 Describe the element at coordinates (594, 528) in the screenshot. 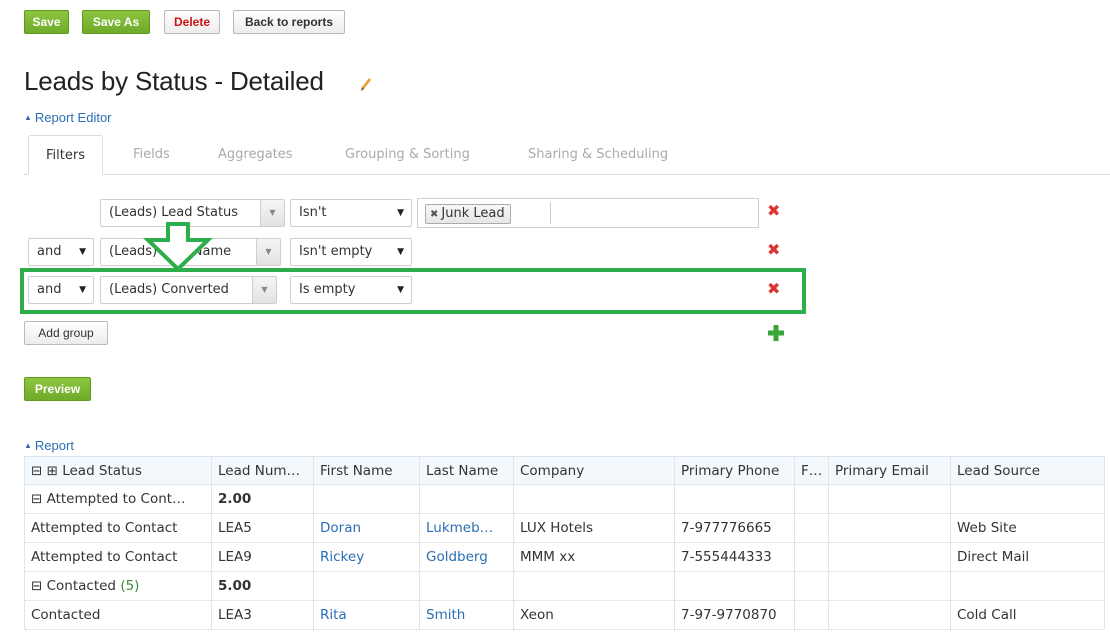

I see `company-cell: LUX Hotels` at that location.